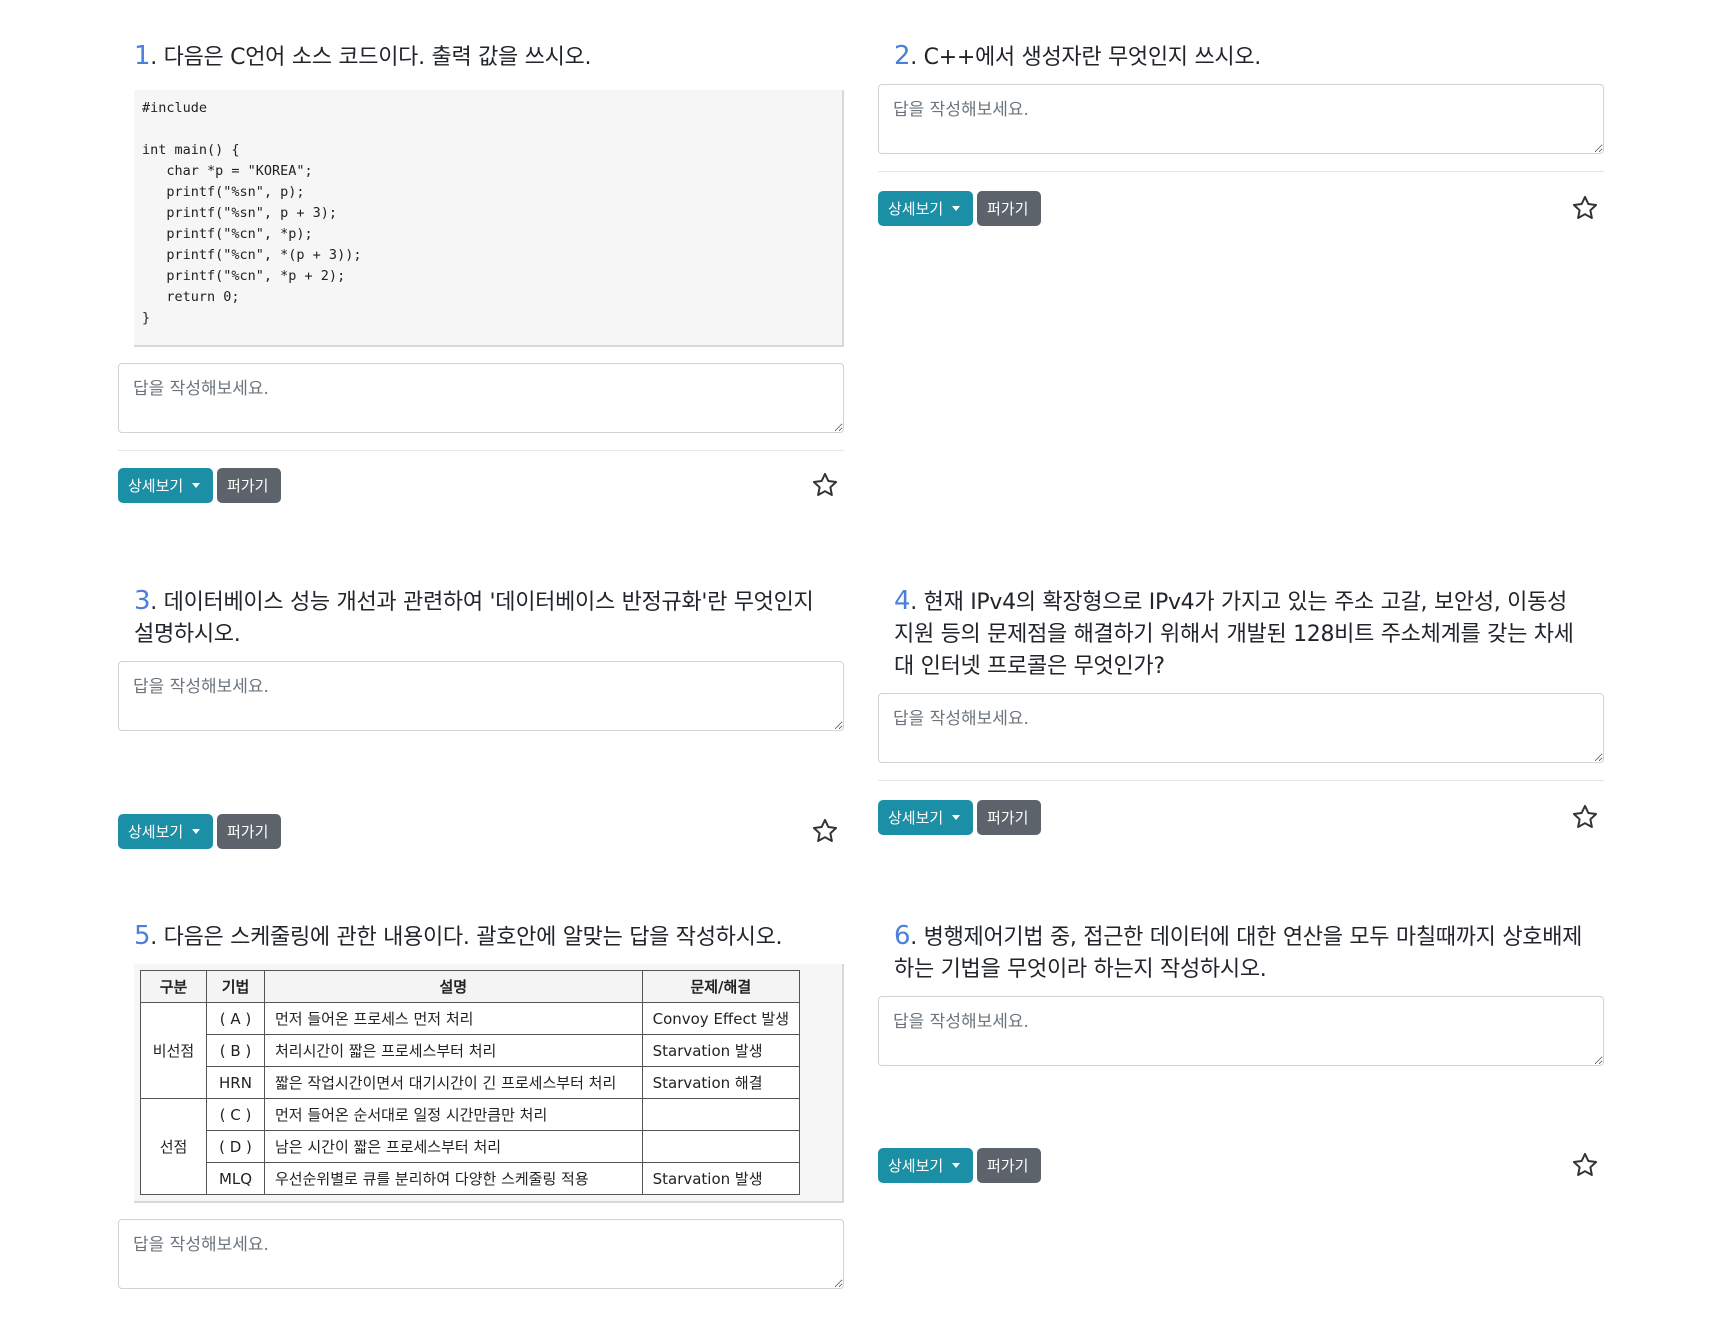 Image resolution: width=1716 pixels, height=1340 pixels. Describe the element at coordinates (466, 937) in the screenshot. I see `question-text: . 다음은 스케줄링에 관한 내용이다. 괄호안에 알맞는 답을 작성하시오.` at that location.